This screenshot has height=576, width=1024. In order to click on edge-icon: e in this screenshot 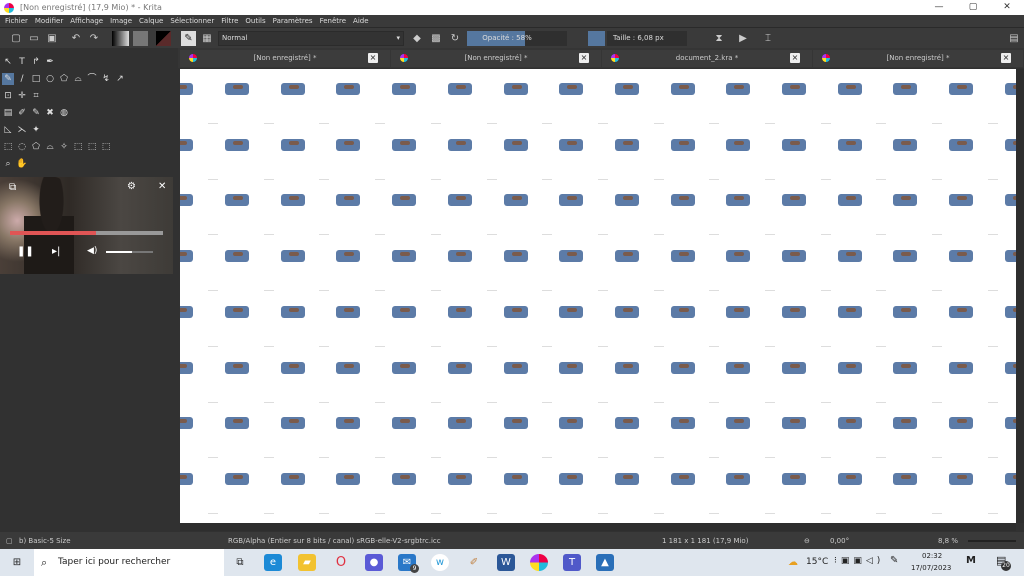, I will do `click(273, 562)`.